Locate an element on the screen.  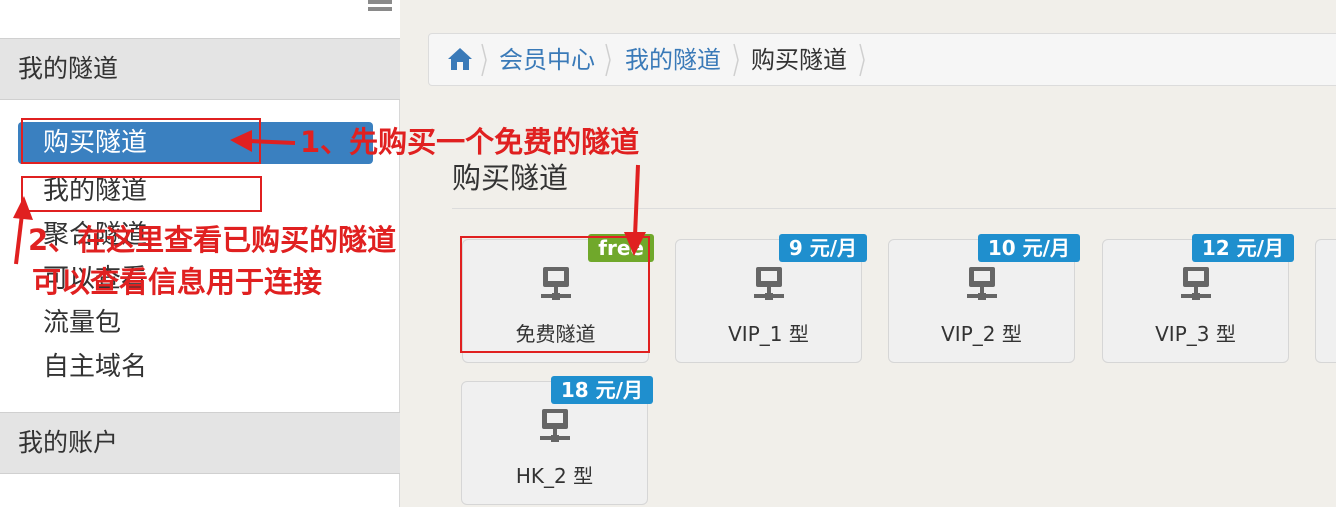
arrow-left-icon is located at coordinates (271, 142).